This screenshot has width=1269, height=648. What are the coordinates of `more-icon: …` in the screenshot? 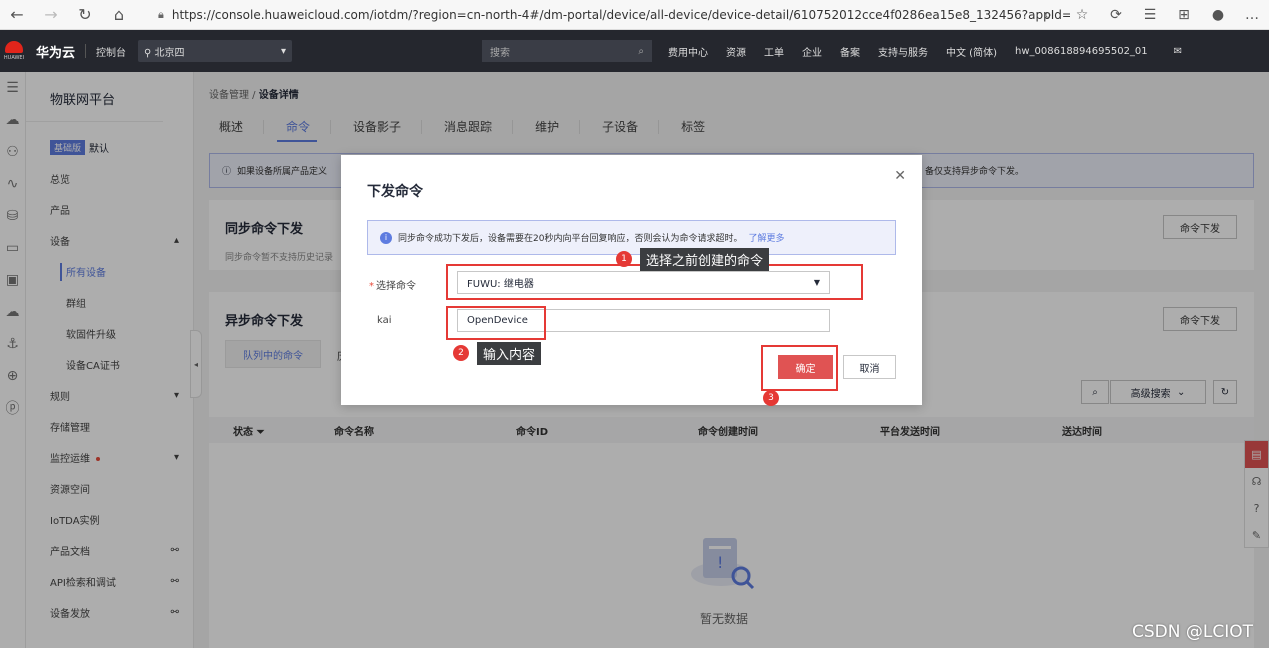 It's located at (1252, 15).